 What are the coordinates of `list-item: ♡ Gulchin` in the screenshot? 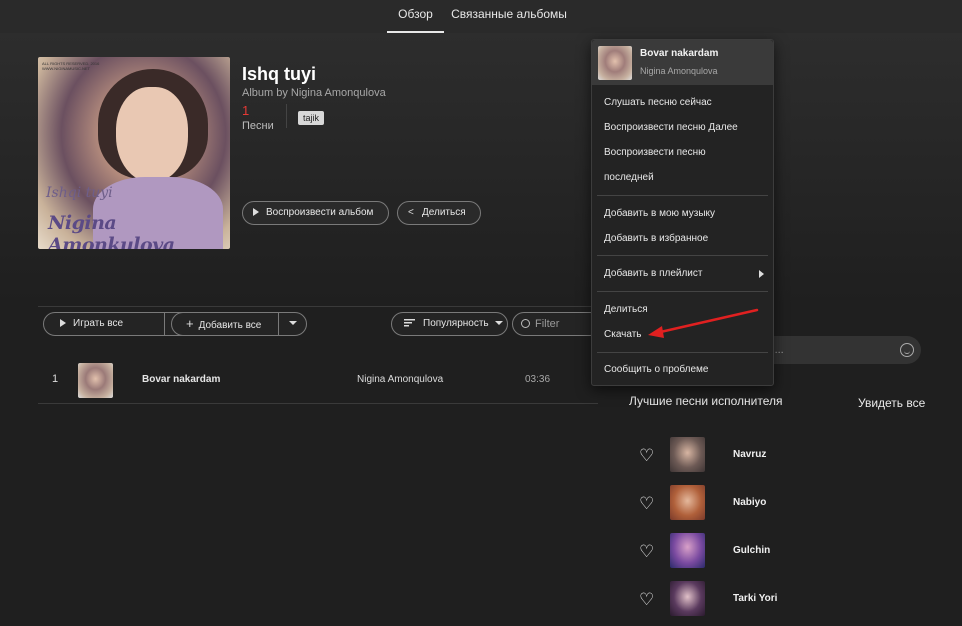 It's located at (780, 551).